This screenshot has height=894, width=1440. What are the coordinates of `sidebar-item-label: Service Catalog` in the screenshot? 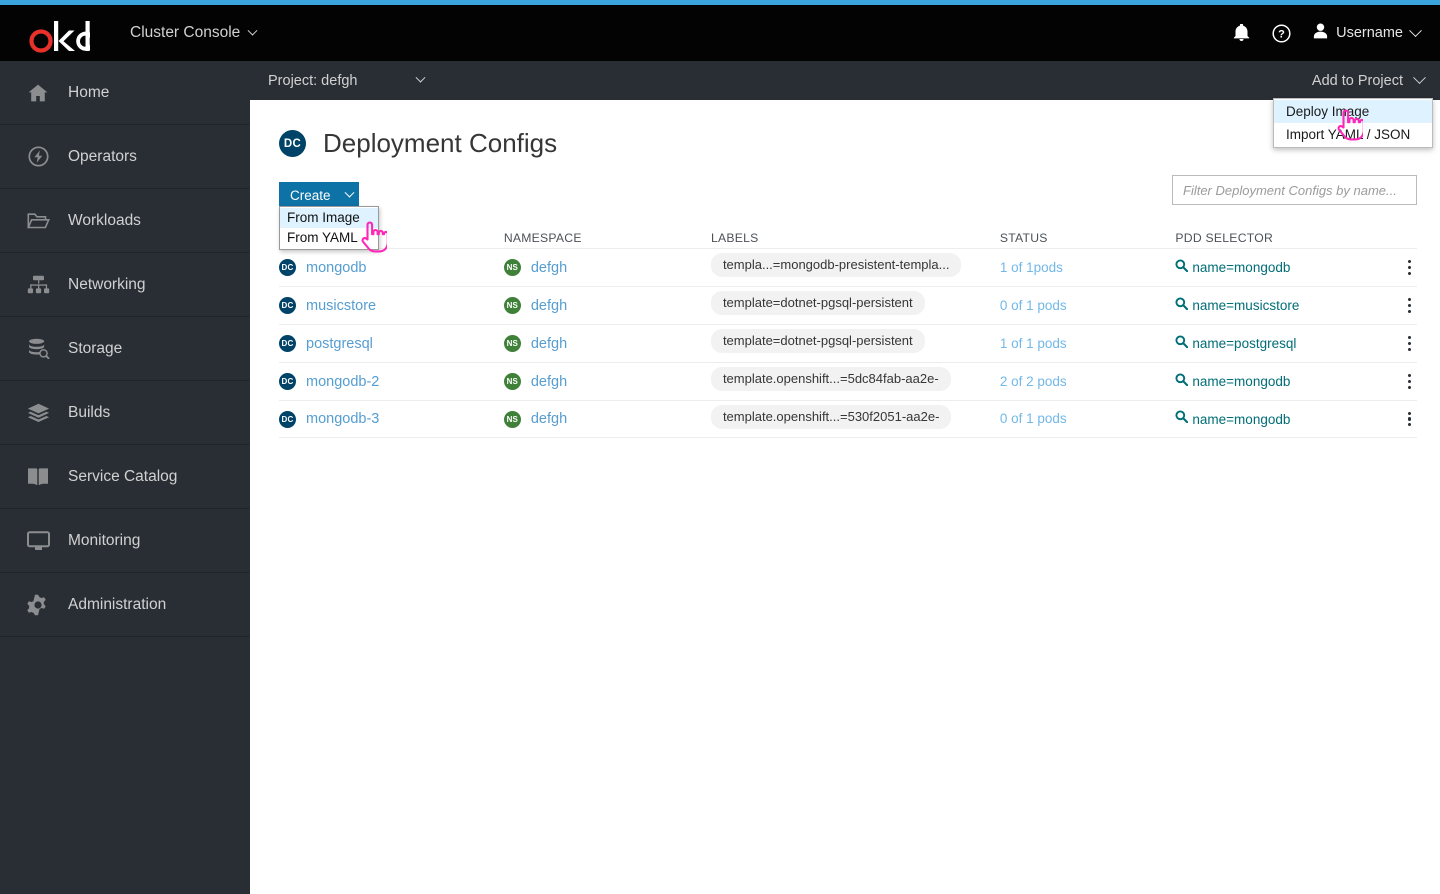 It's located at (123, 476).